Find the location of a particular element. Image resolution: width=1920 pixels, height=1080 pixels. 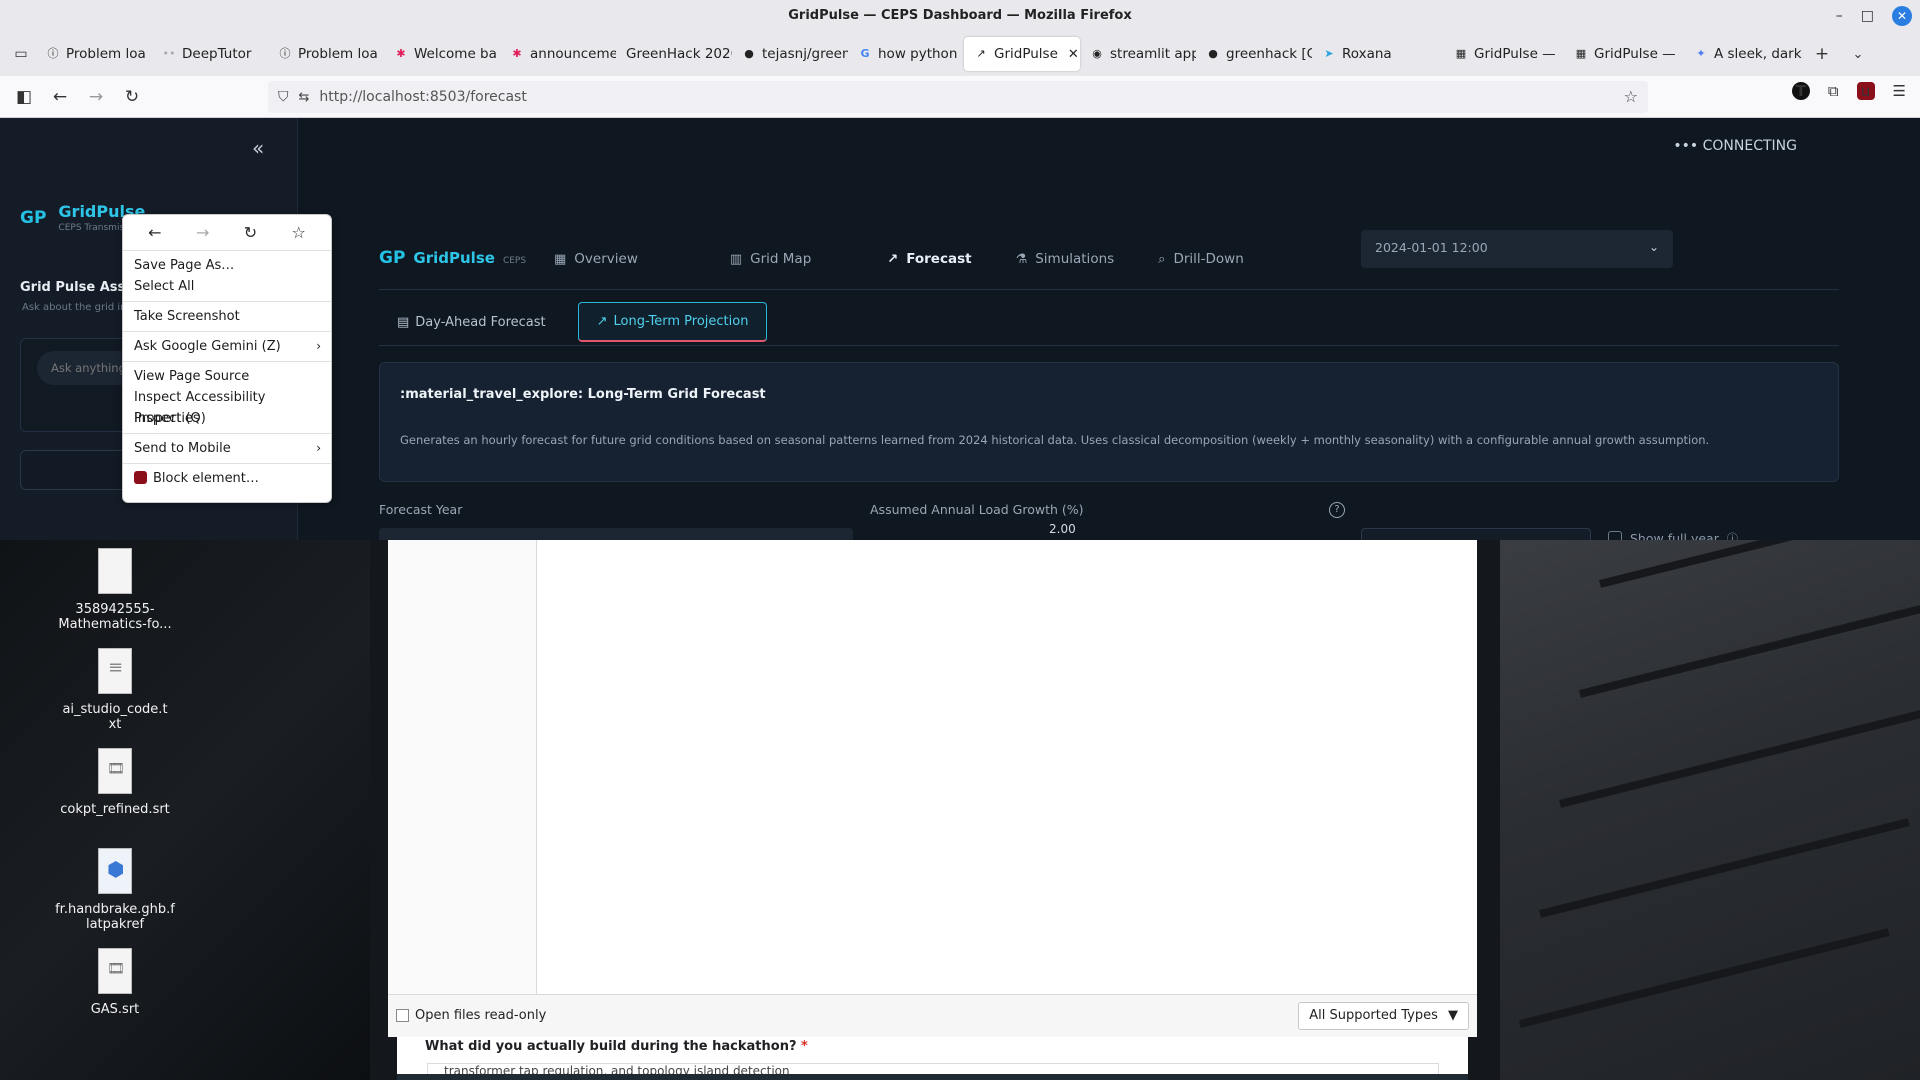

context-menu-nav: ← → ↻ ☆ is located at coordinates (227, 233).